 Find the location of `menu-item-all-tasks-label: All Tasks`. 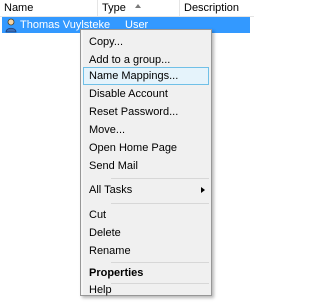

menu-item-all-tasks-label: All Tasks is located at coordinates (111, 190).